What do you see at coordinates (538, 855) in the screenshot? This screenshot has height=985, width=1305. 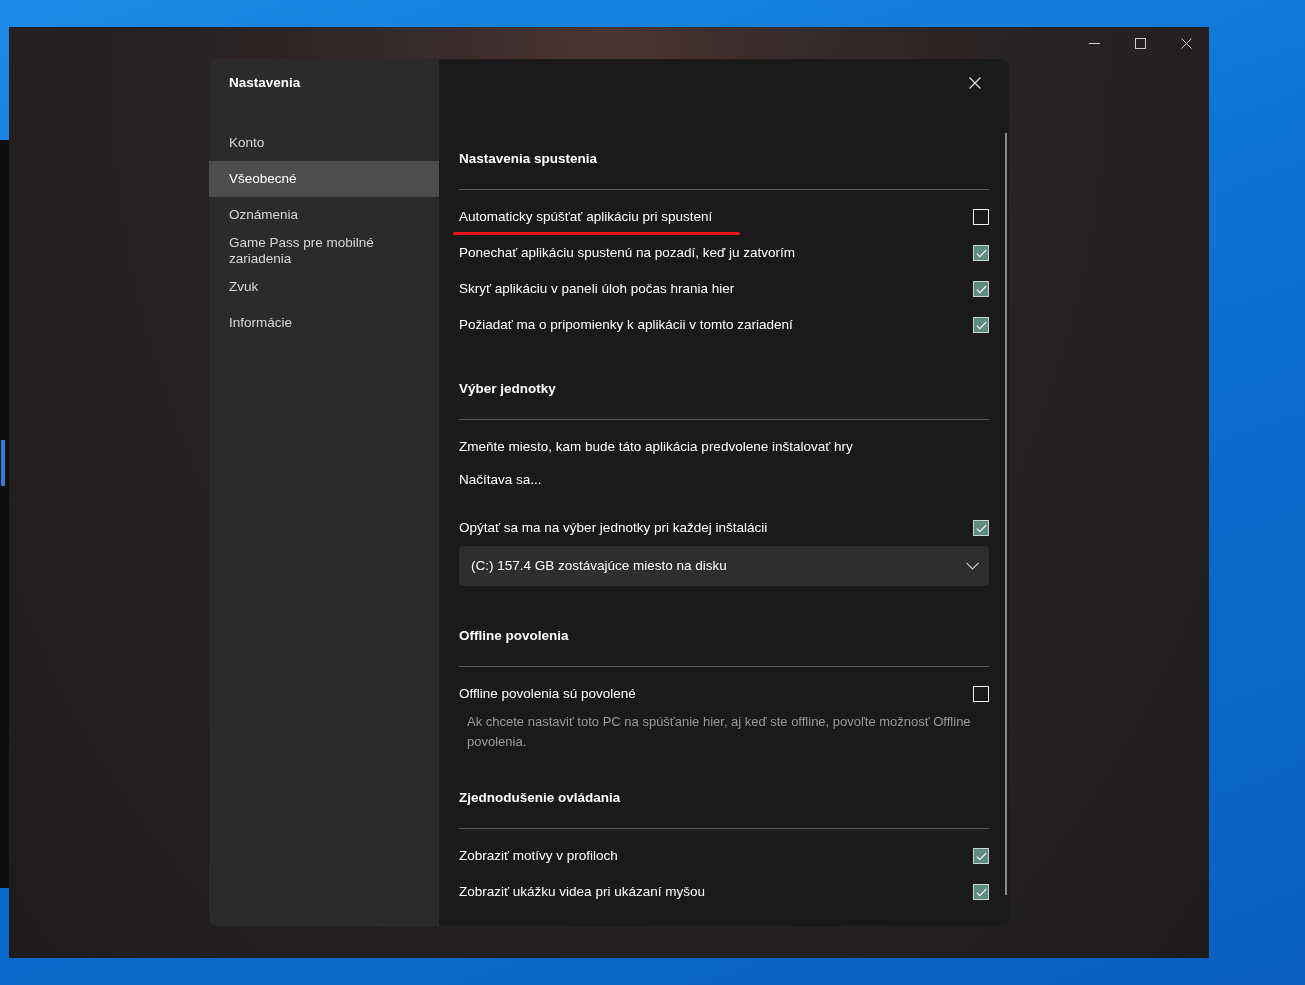 I see `setting-label: Zobraziť motívy v profiloch` at bounding box center [538, 855].